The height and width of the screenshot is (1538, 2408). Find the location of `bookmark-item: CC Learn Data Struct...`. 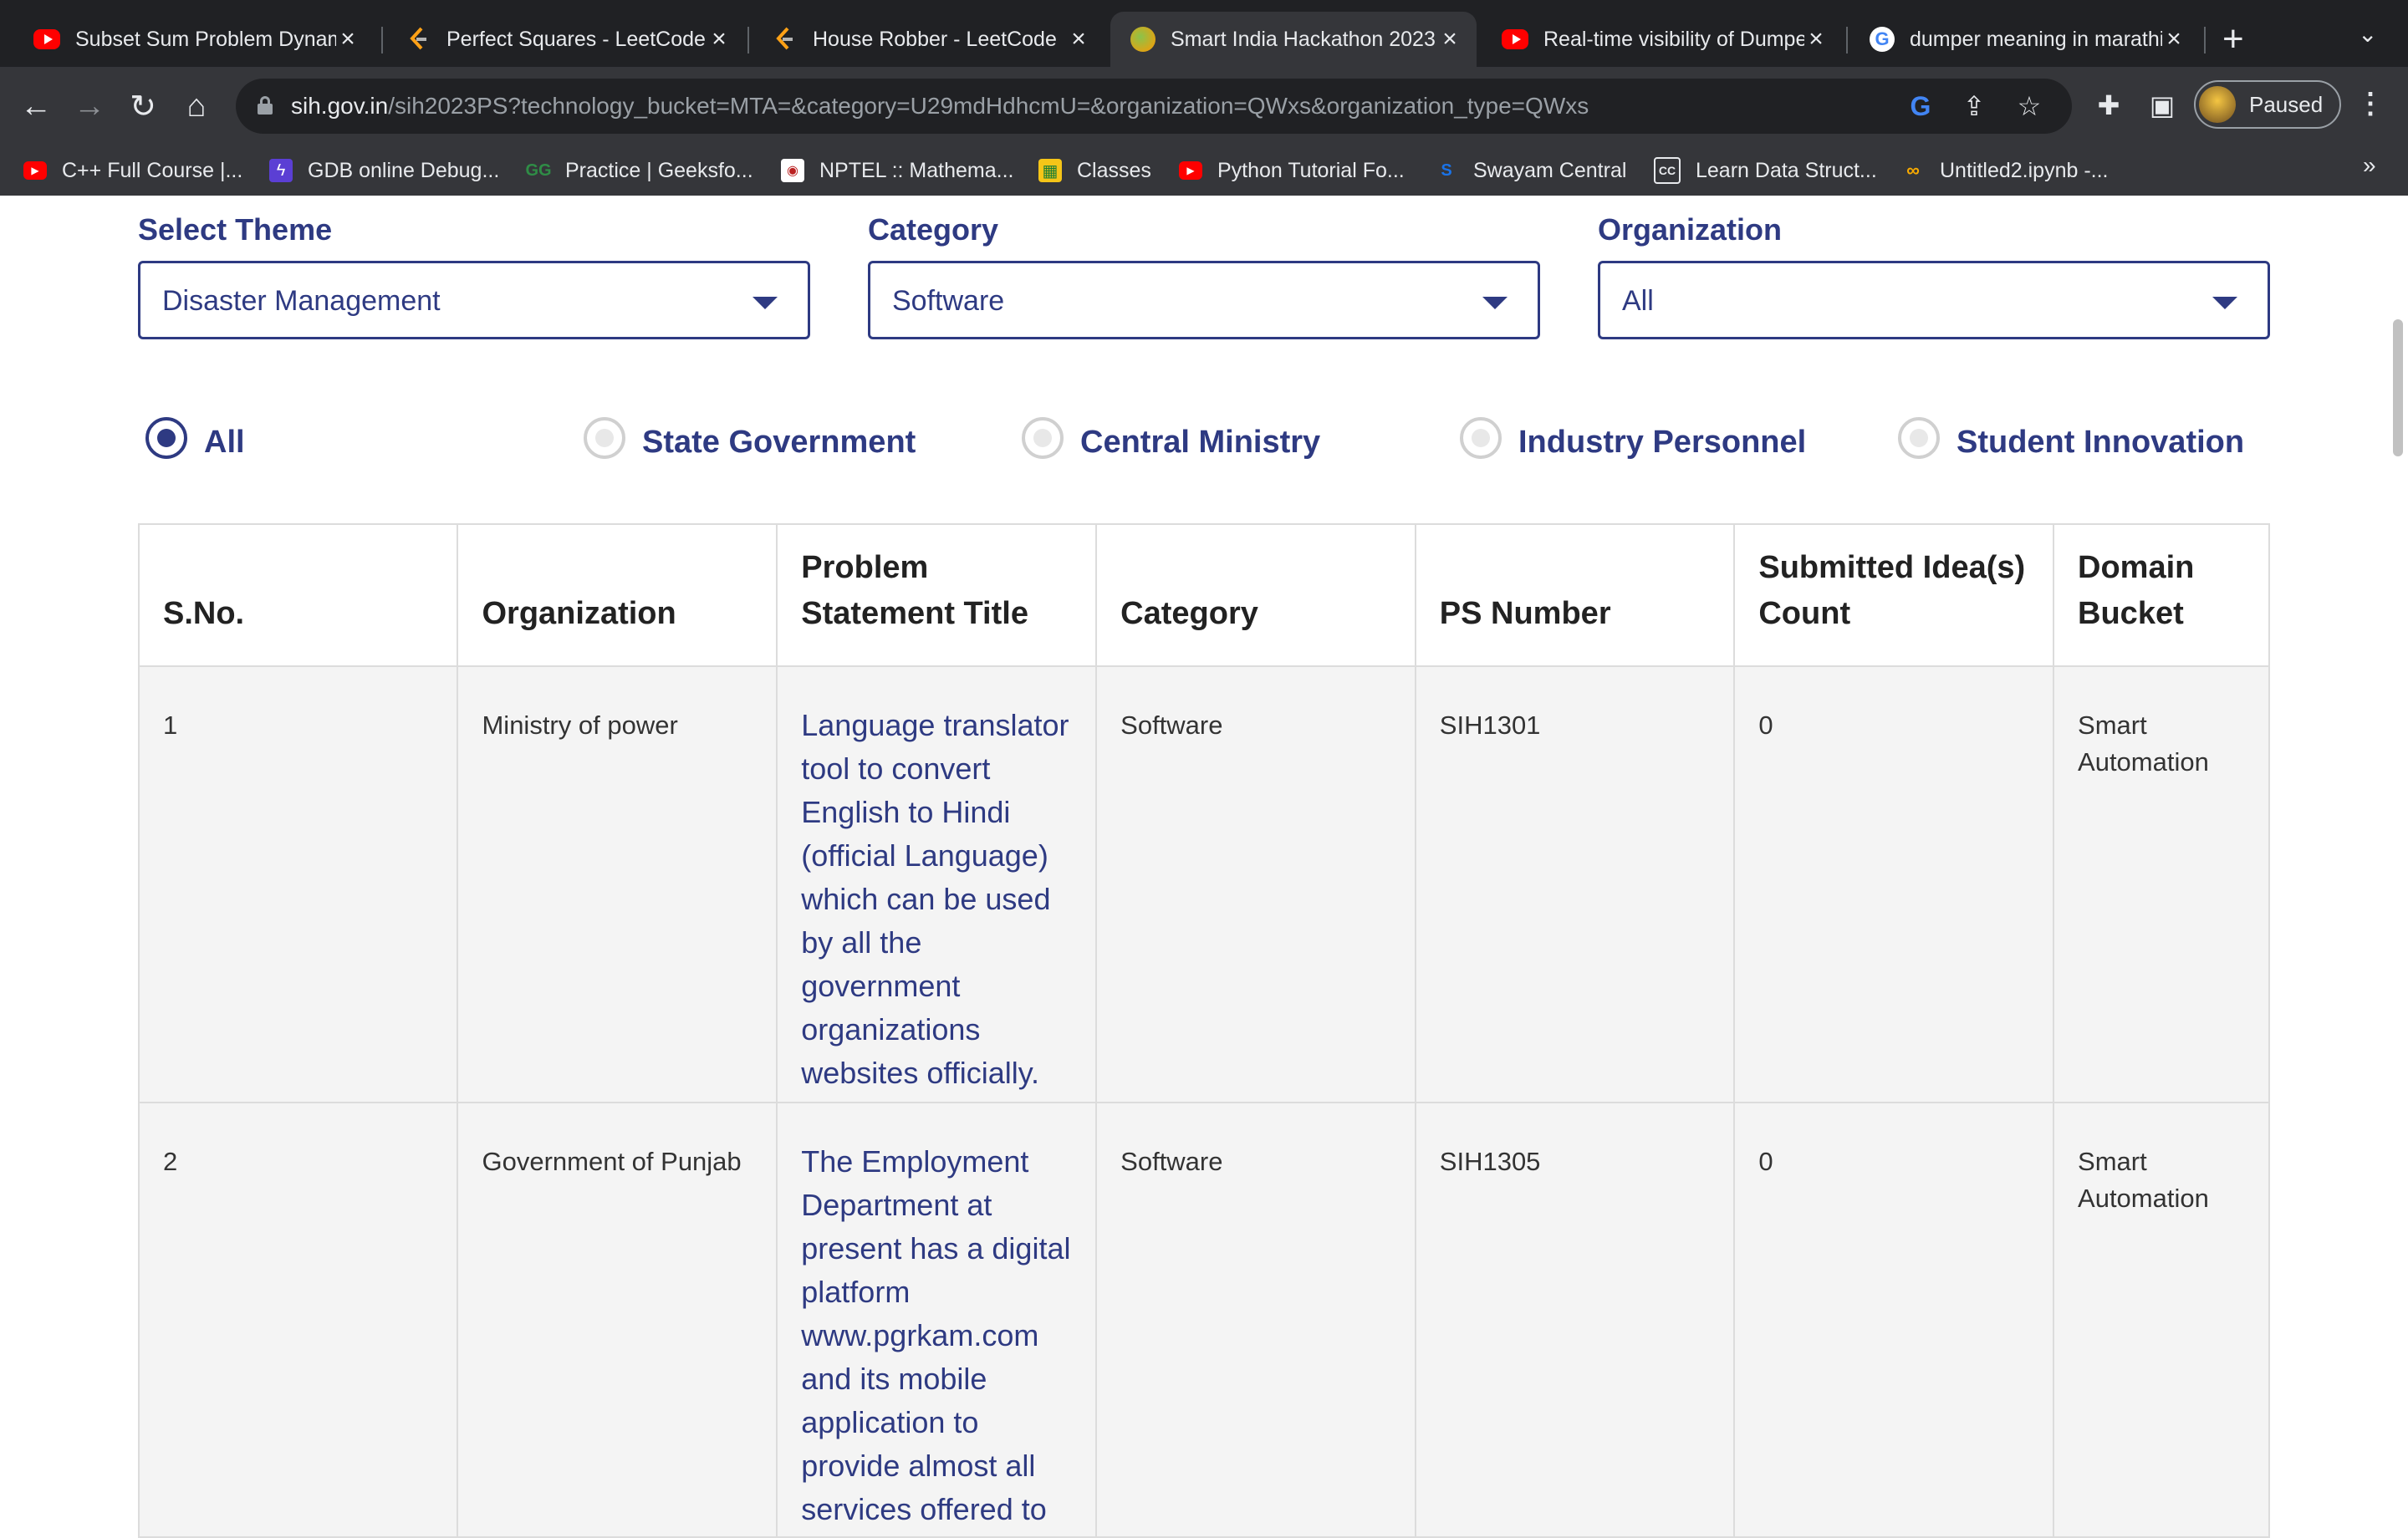

bookmark-item: CC Learn Data Struct... is located at coordinates (1766, 170).